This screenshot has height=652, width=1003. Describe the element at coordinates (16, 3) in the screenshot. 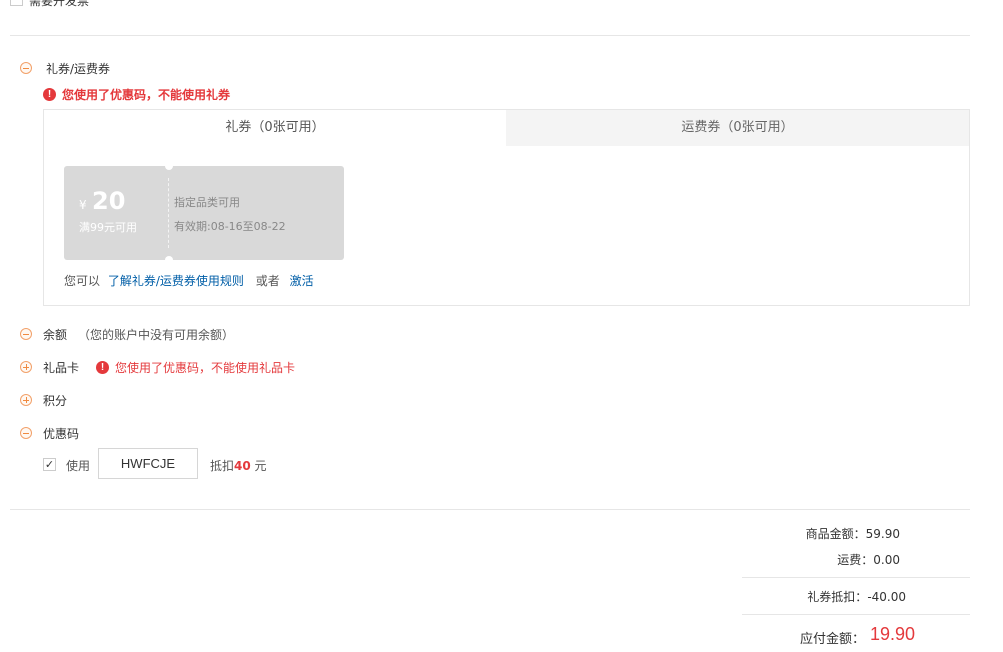

I see `invoice-checkbox` at that location.